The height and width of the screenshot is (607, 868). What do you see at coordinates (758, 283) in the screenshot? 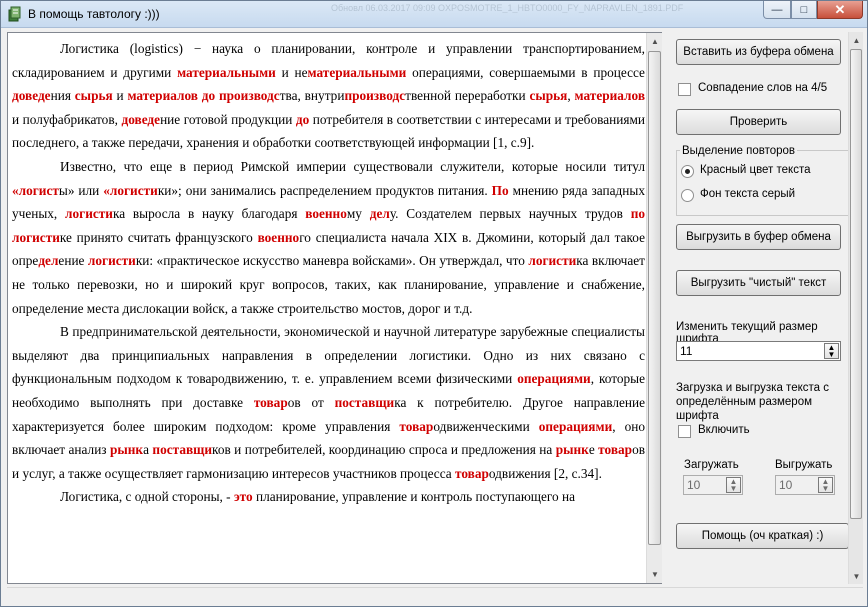
I see `export-clean-text-button: Выгрузить "чистый" текст` at bounding box center [758, 283].